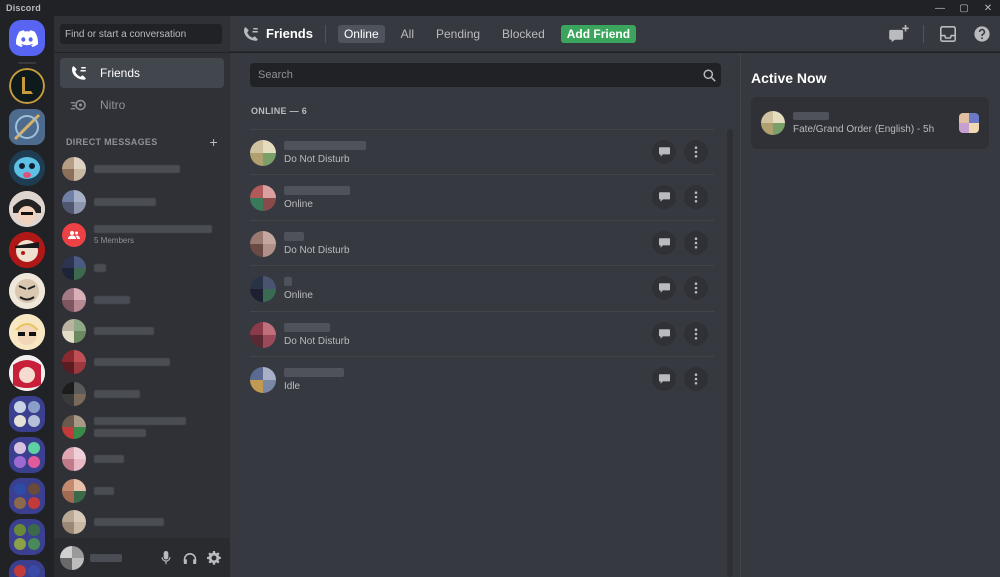 The image size is (1000, 577). Describe the element at coordinates (680, 243) in the screenshot. I see `friend-actions` at that location.